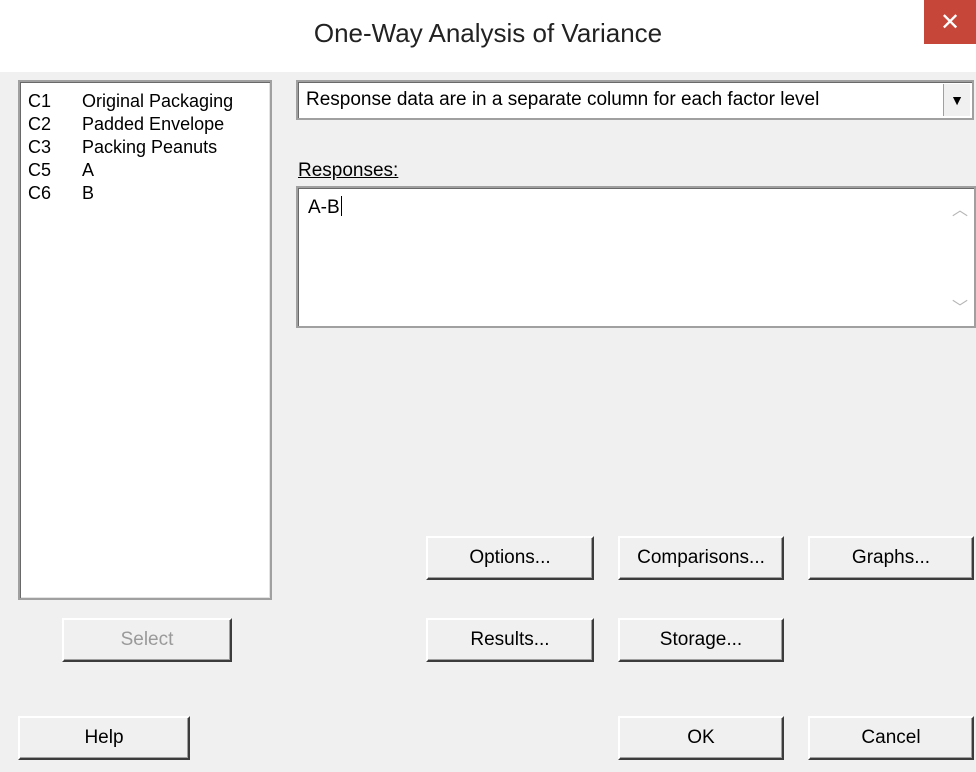 The image size is (976, 772). What do you see at coordinates (636, 257) in the screenshot?
I see `responses-input: A-B ︿ ﹀` at bounding box center [636, 257].